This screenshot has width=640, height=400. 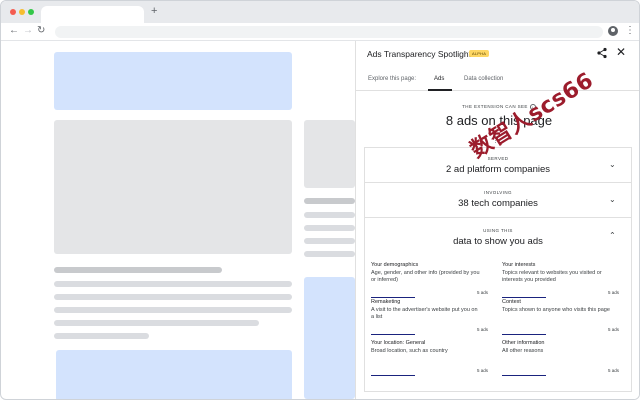 I want to click on category-description: All other reasons, so click(x=523, y=351).